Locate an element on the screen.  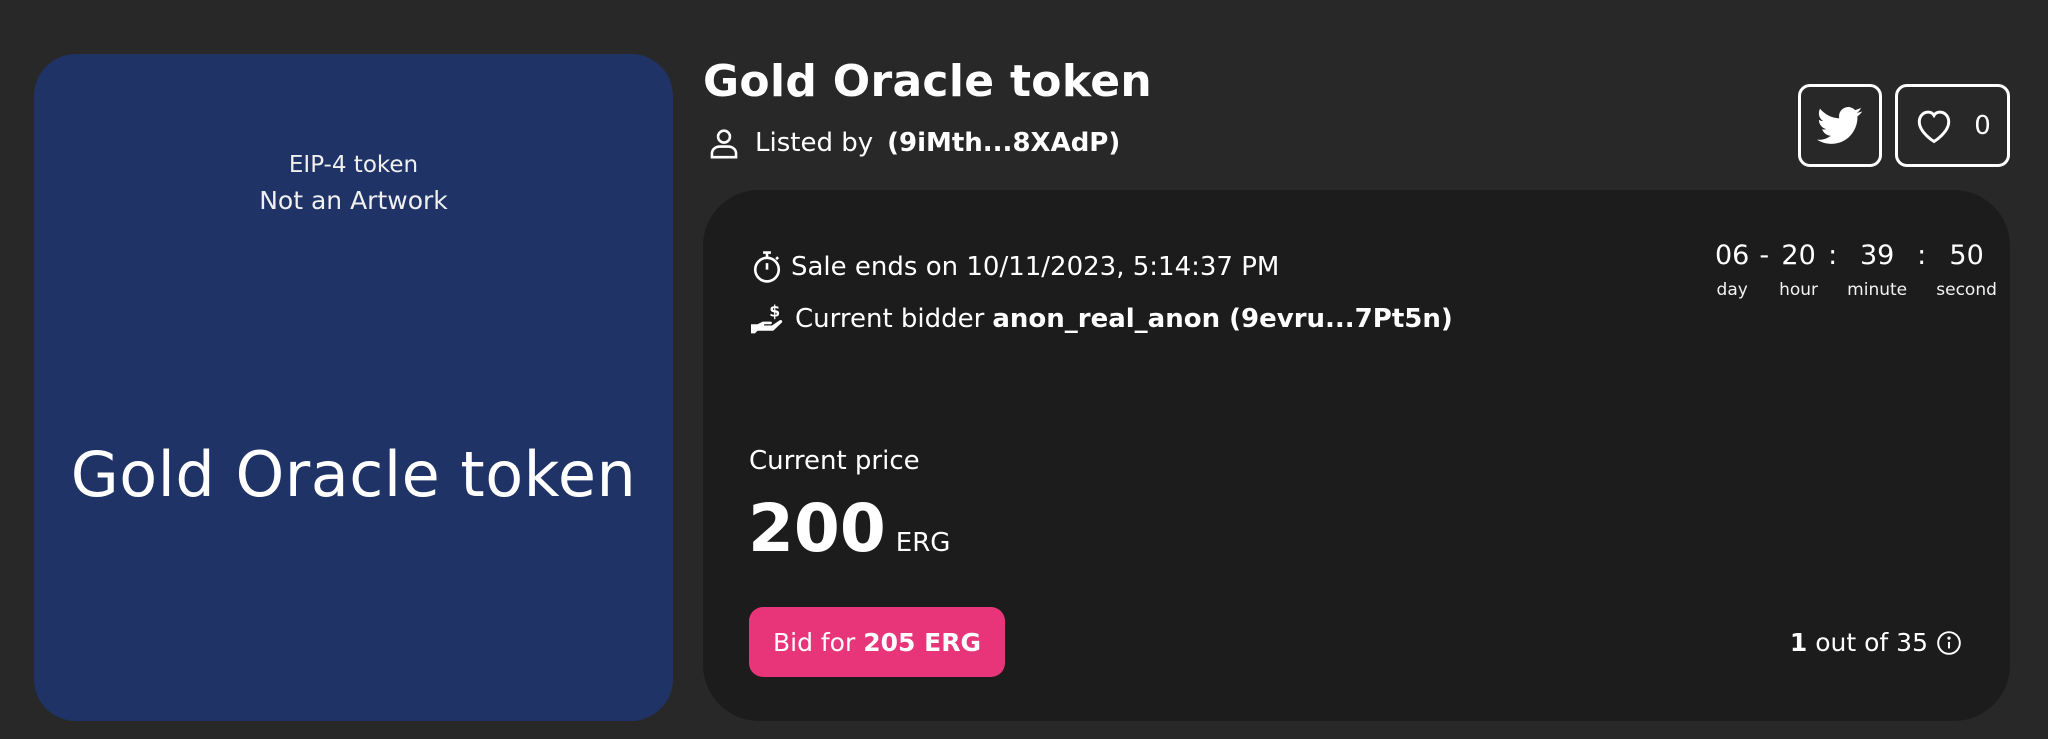
token-type-label: EIP-4 token is located at coordinates (353, 165).